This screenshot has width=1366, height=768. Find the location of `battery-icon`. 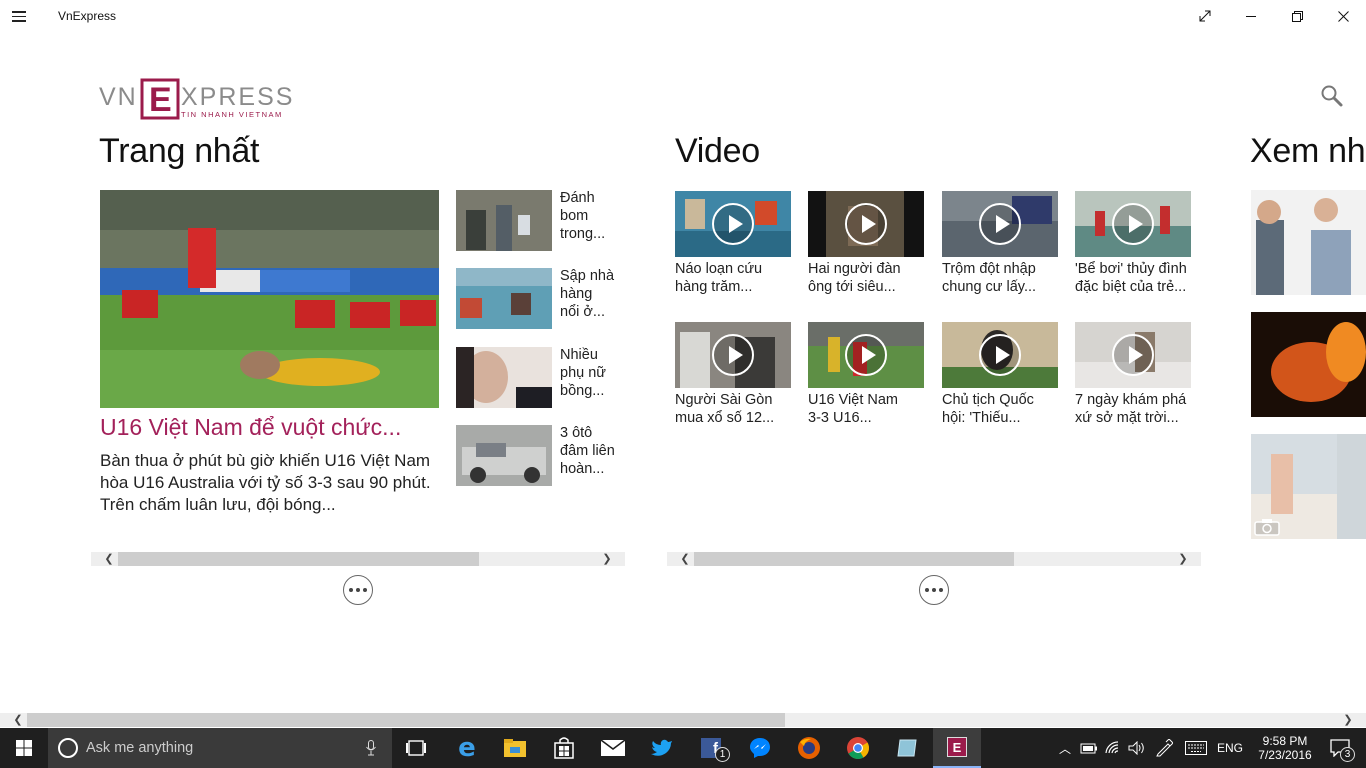

battery-icon is located at coordinates (1089, 748).